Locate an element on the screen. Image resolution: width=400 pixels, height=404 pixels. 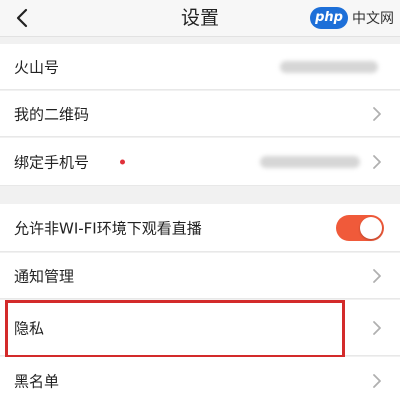
watermark-text: 中文网 is located at coordinates (373, 19).